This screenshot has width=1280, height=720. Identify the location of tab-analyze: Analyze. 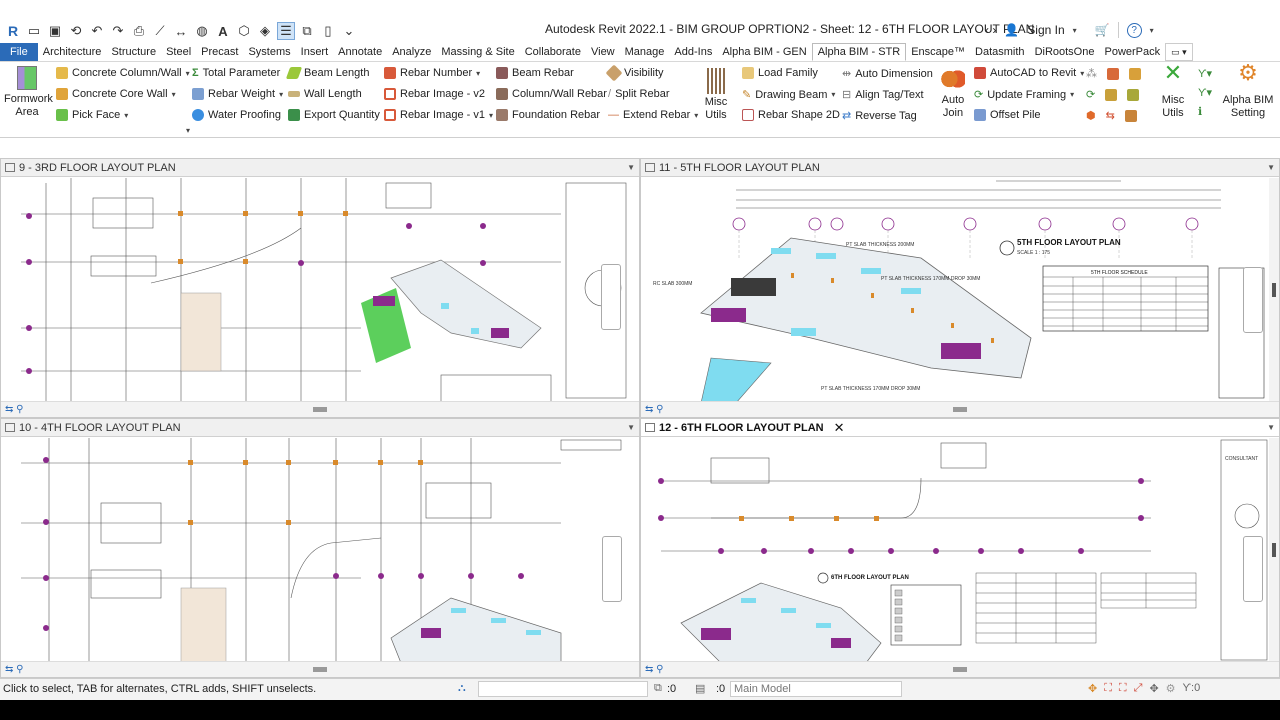
(411, 52).